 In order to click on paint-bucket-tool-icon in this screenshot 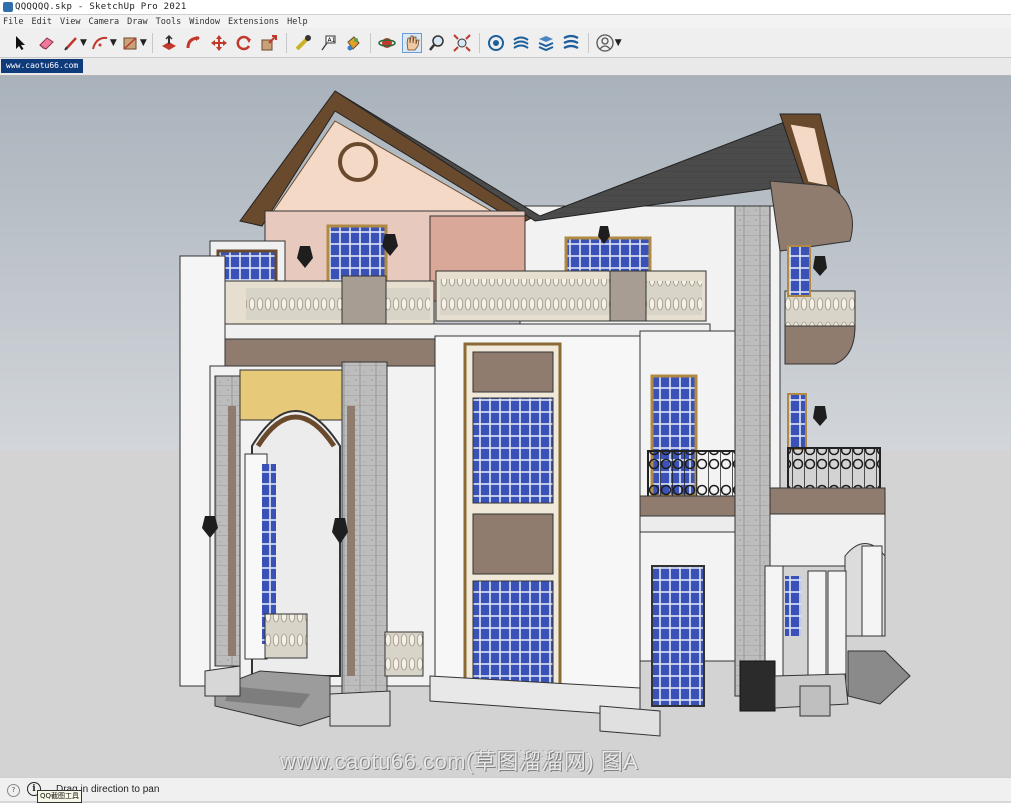, I will do `click(353, 42)`.